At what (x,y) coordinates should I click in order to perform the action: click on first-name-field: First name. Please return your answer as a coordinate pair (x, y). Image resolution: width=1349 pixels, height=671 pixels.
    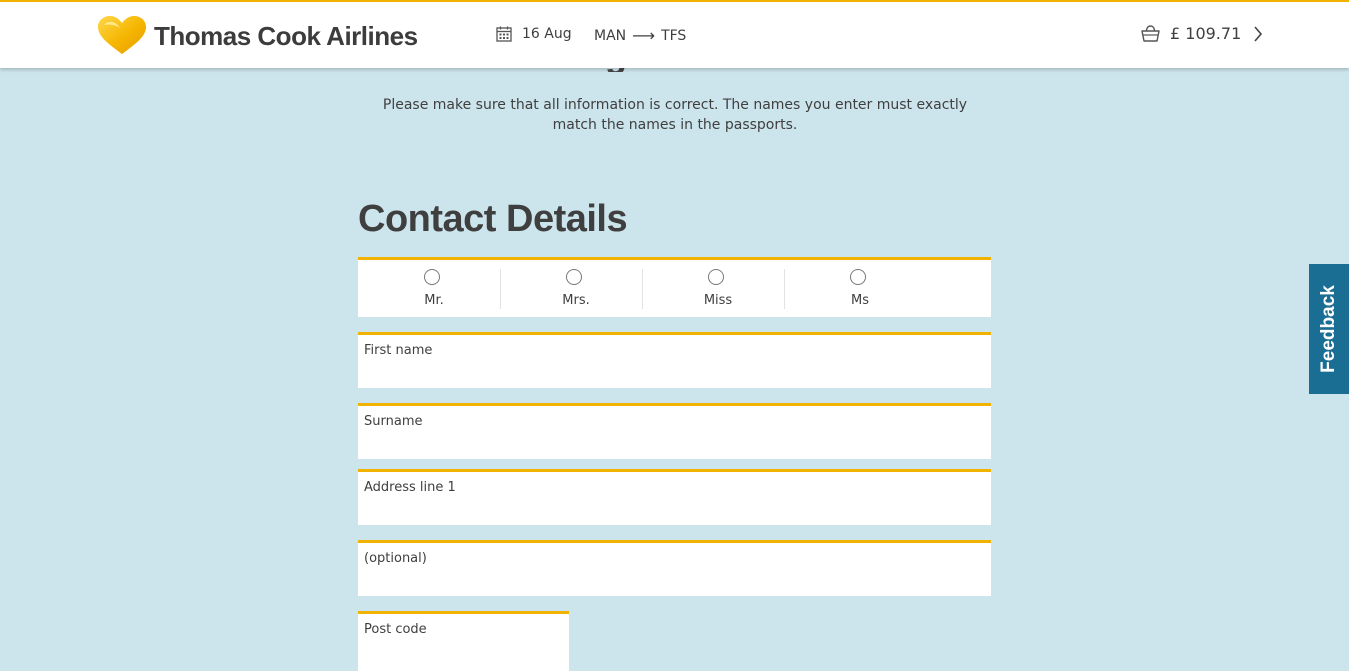
    Looking at the image, I should click on (674, 360).